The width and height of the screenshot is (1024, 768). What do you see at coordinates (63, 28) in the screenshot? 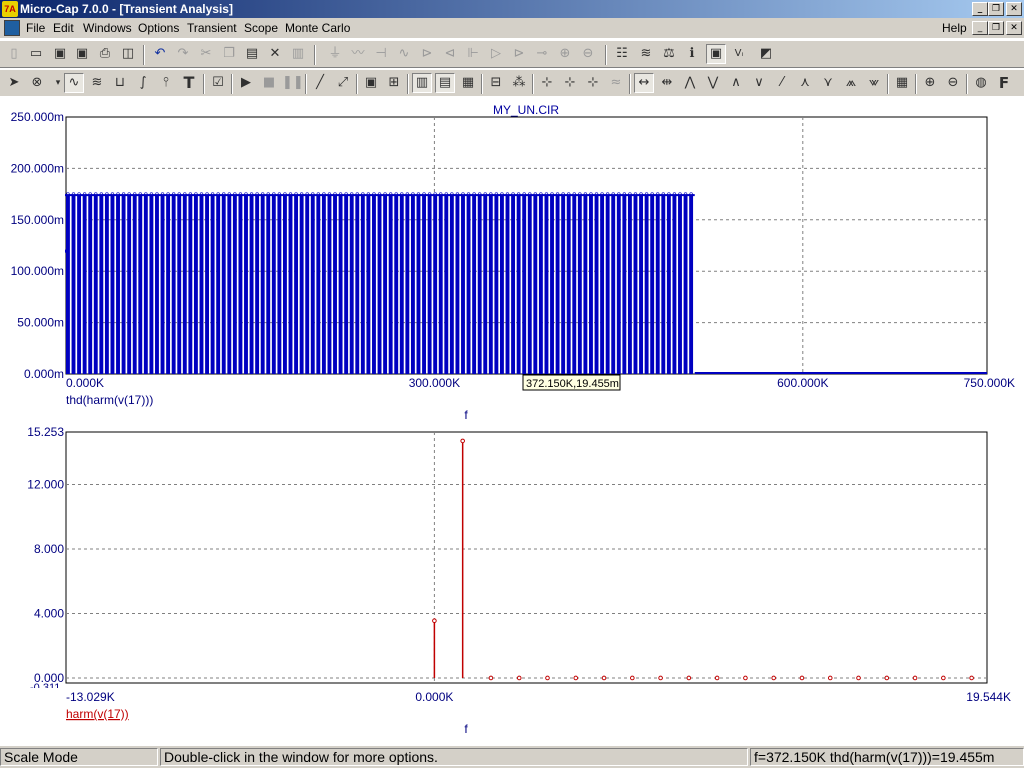
I see `menu-edit: Edit` at bounding box center [63, 28].